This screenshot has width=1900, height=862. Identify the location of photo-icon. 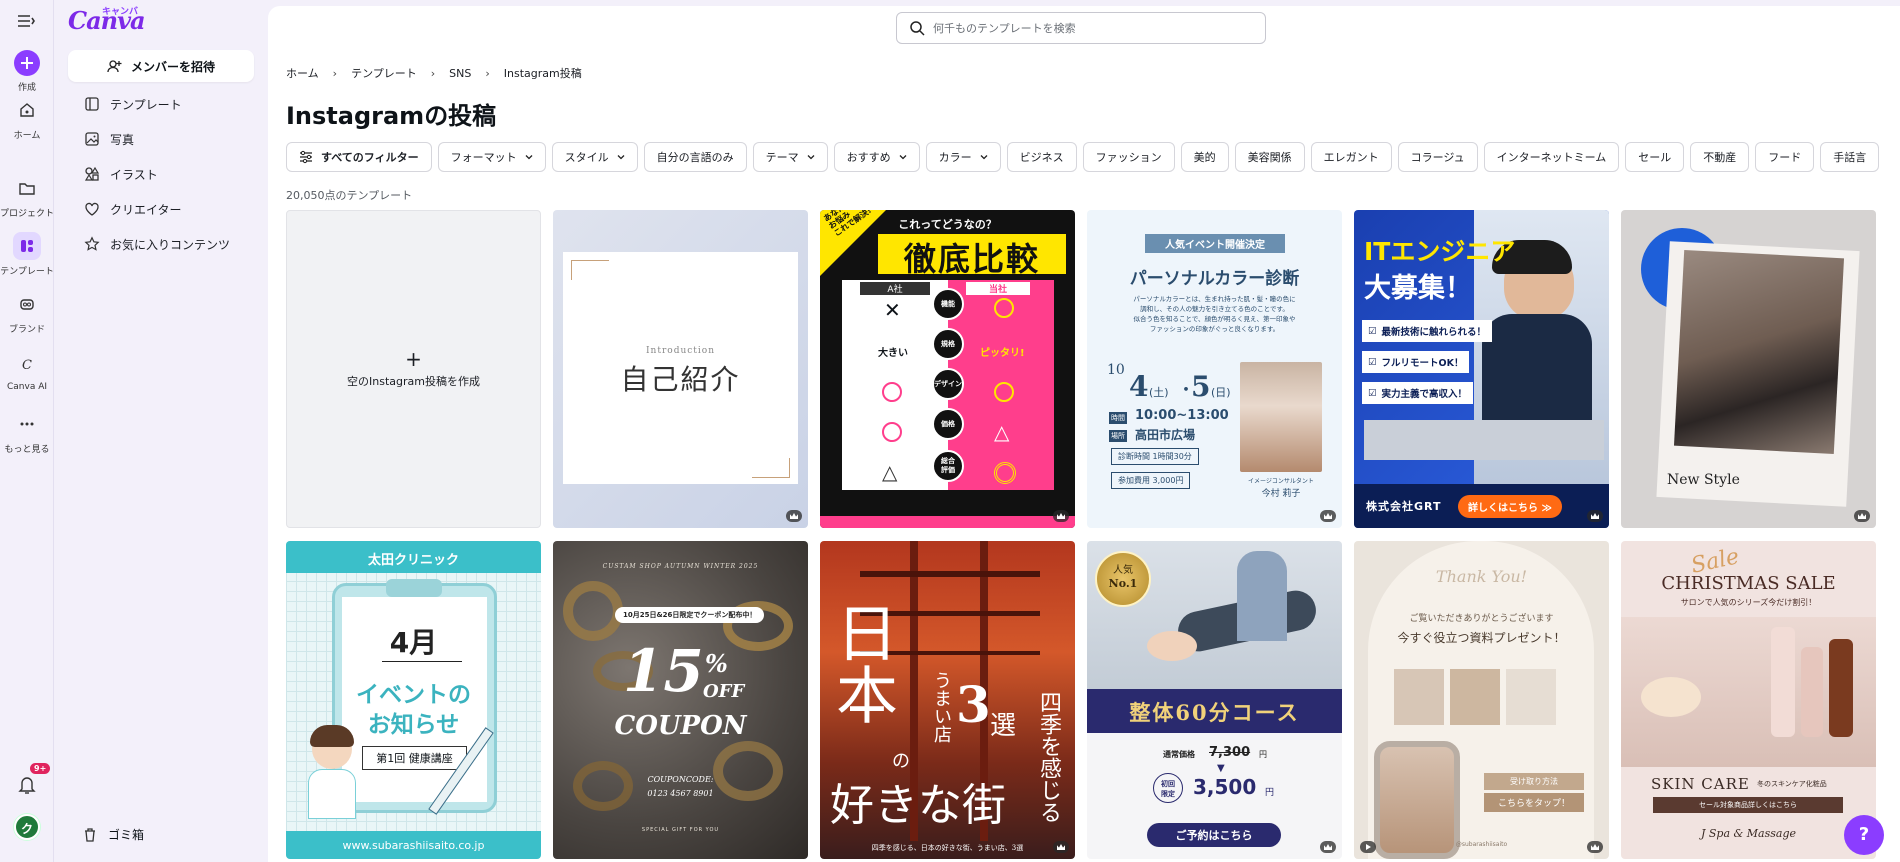
(92, 139).